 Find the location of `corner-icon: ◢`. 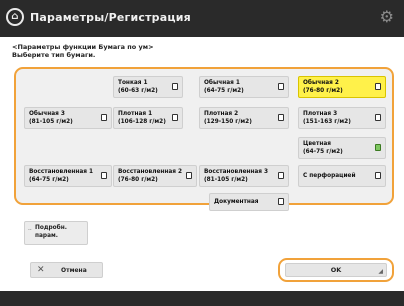

corner-icon: ◢ is located at coordinates (380, 271).